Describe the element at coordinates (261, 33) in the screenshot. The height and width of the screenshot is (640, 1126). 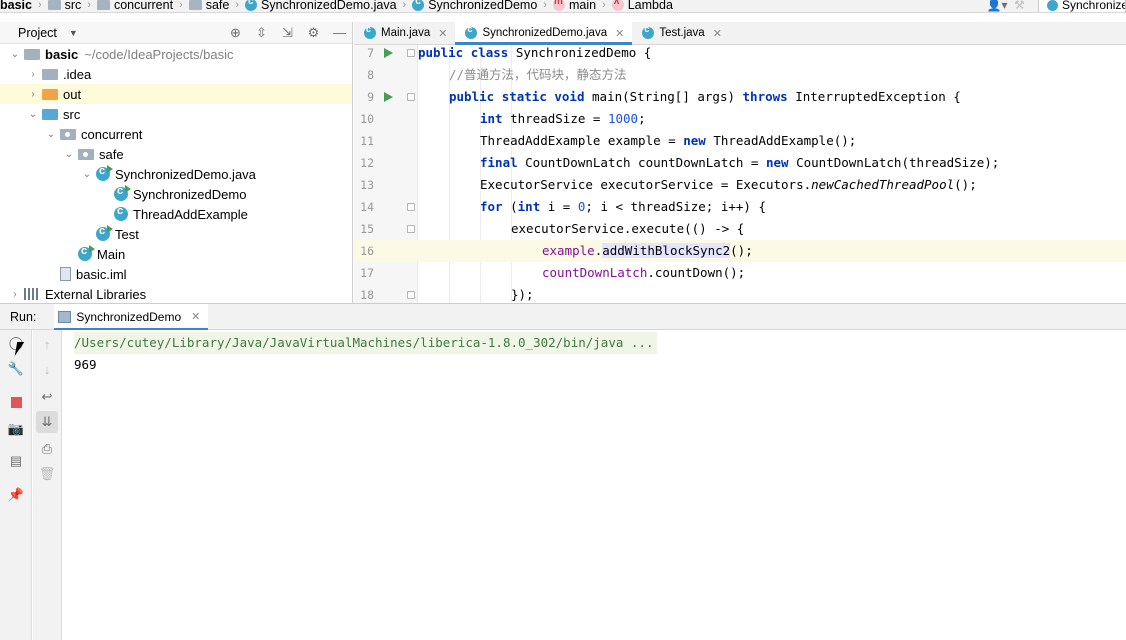
I see `expand-all-icon: ⇳` at that location.